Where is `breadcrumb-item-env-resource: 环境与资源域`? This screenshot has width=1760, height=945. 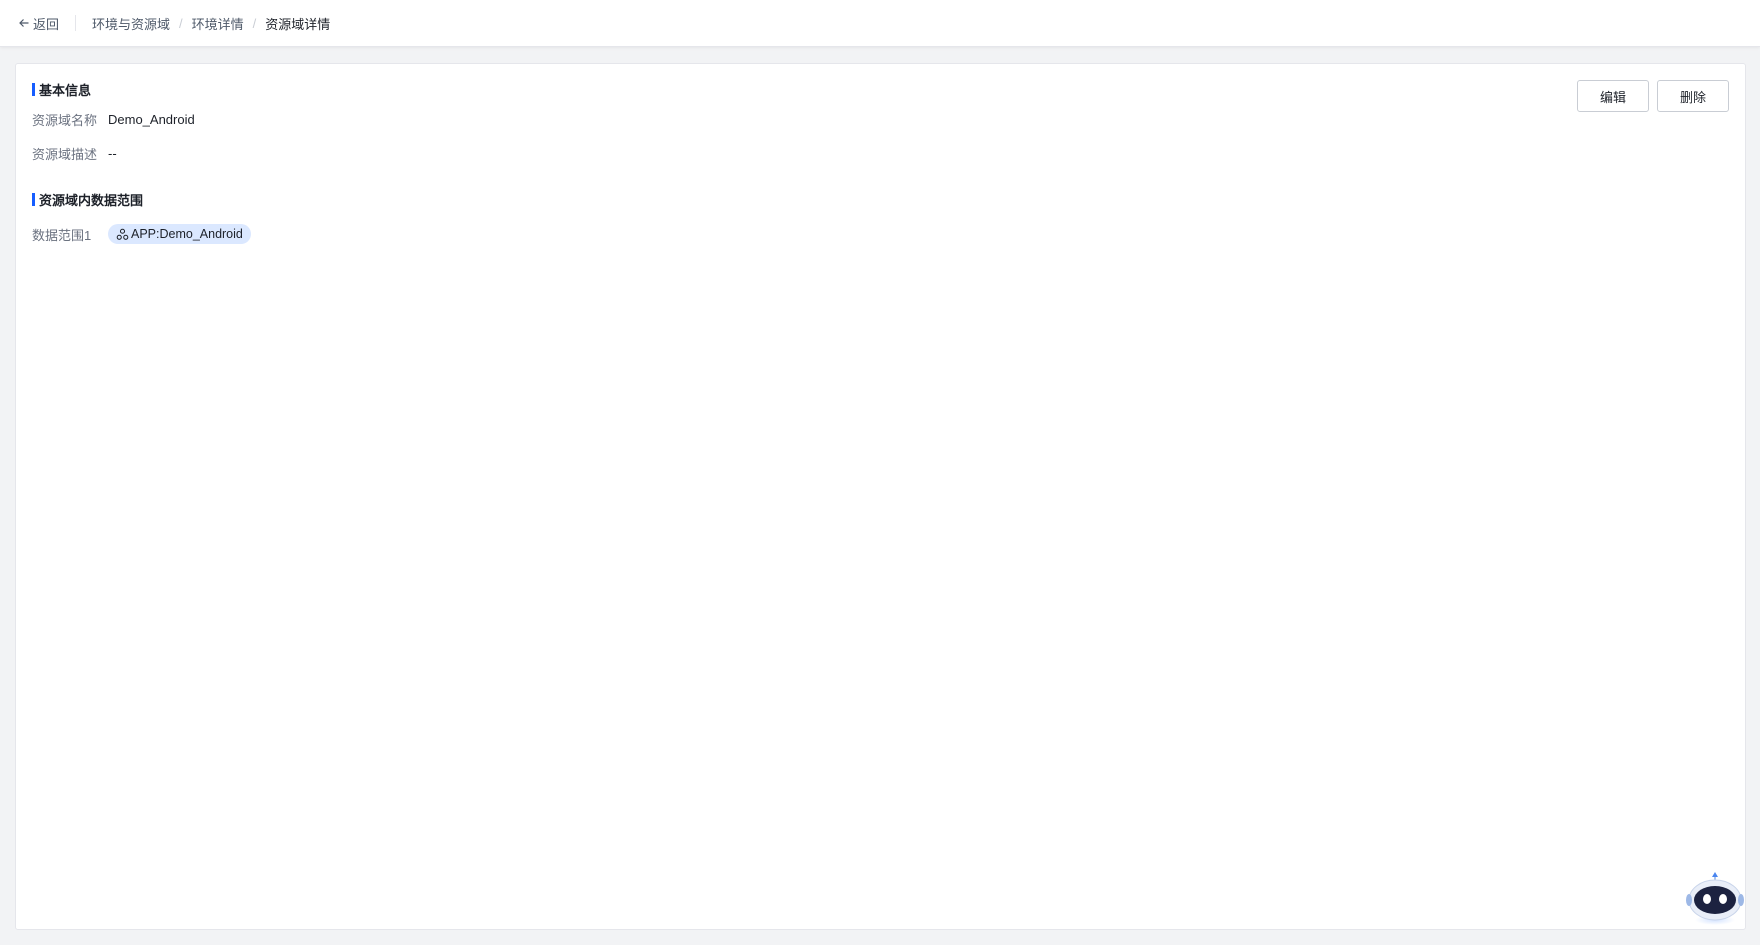
breadcrumb-item-env-resource: 环境与资源域 is located at coordinates (131, 23).